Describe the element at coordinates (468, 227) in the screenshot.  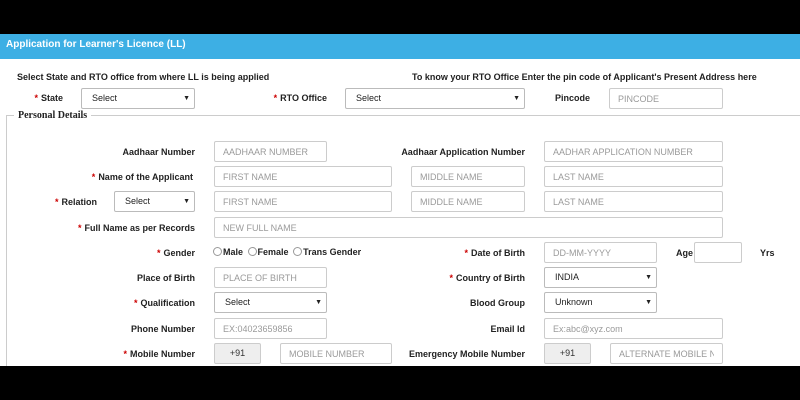
I see `full-name-input` at that location.